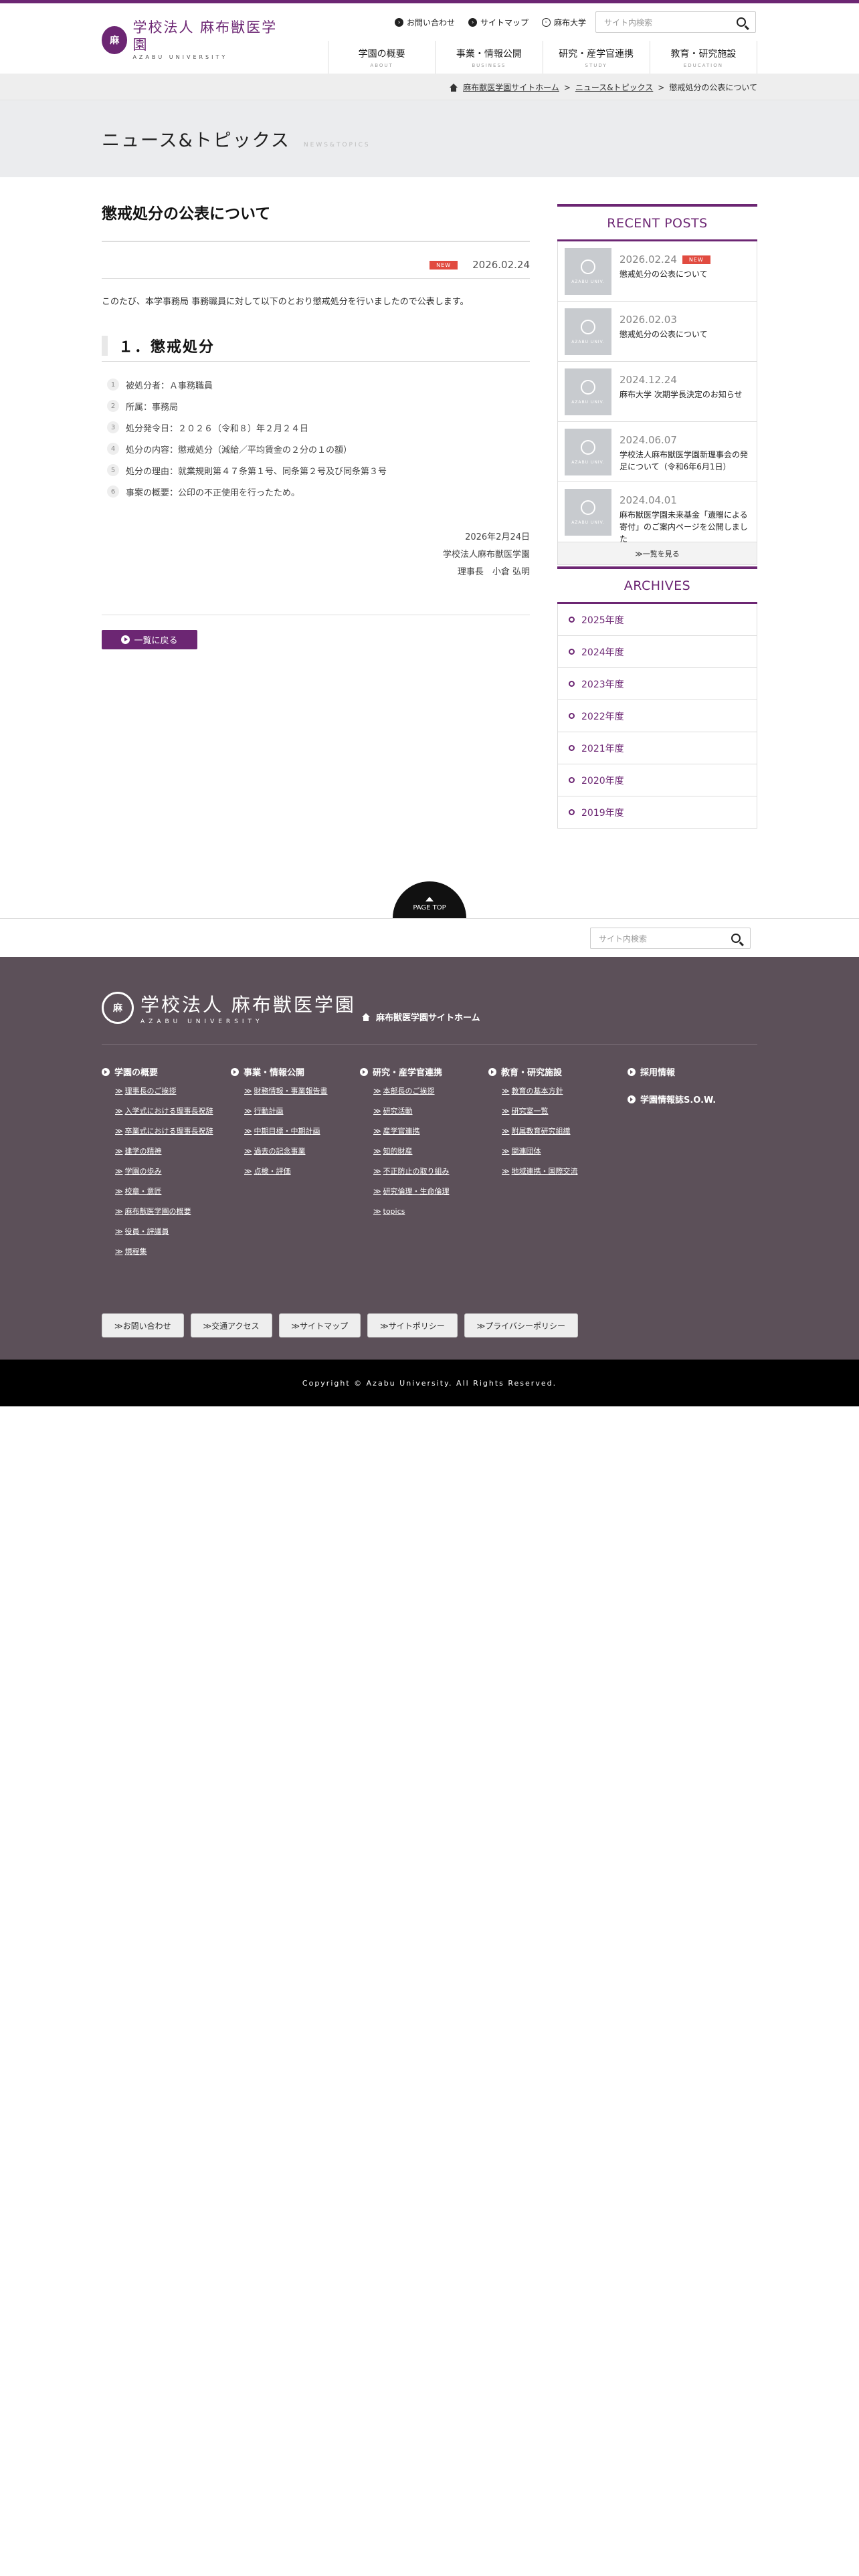 The image size is (859, 2576). Describe the element at coordinates (231, 1325) in the screenshot. I see `footer-button-access: ≫交通アクセス` at that location.